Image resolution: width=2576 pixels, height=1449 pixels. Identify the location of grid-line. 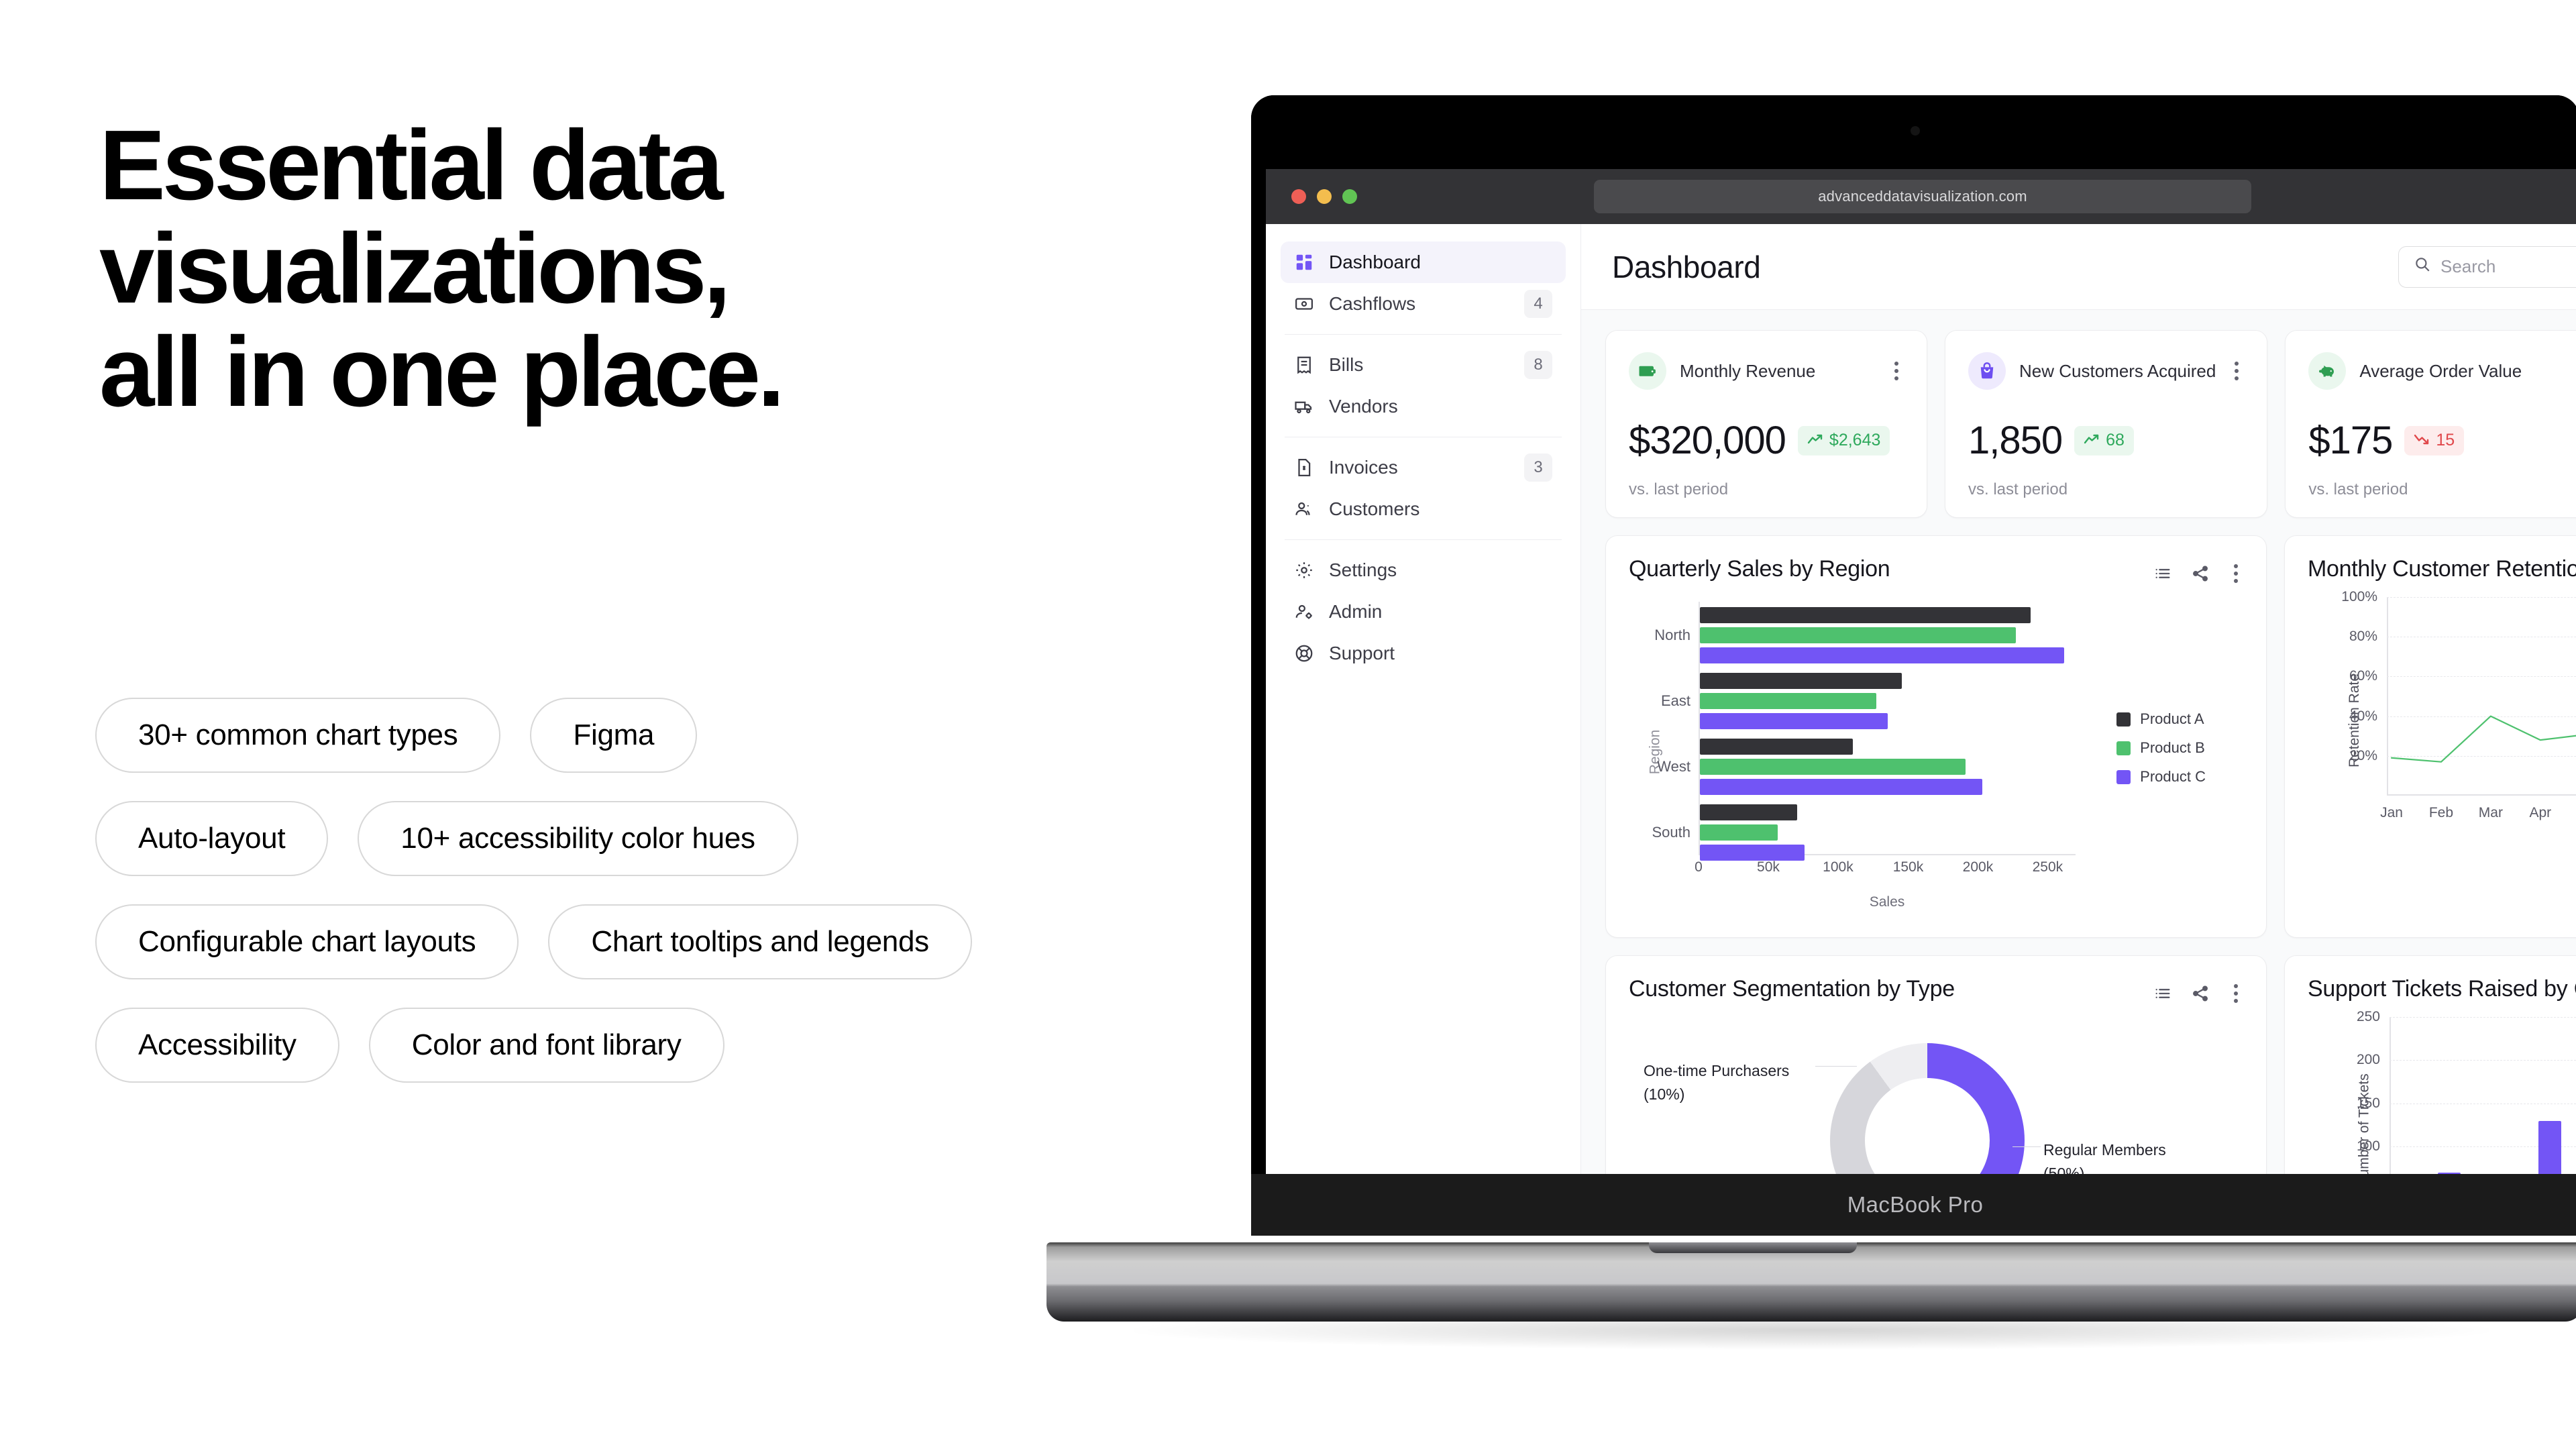
(2483, 1060).